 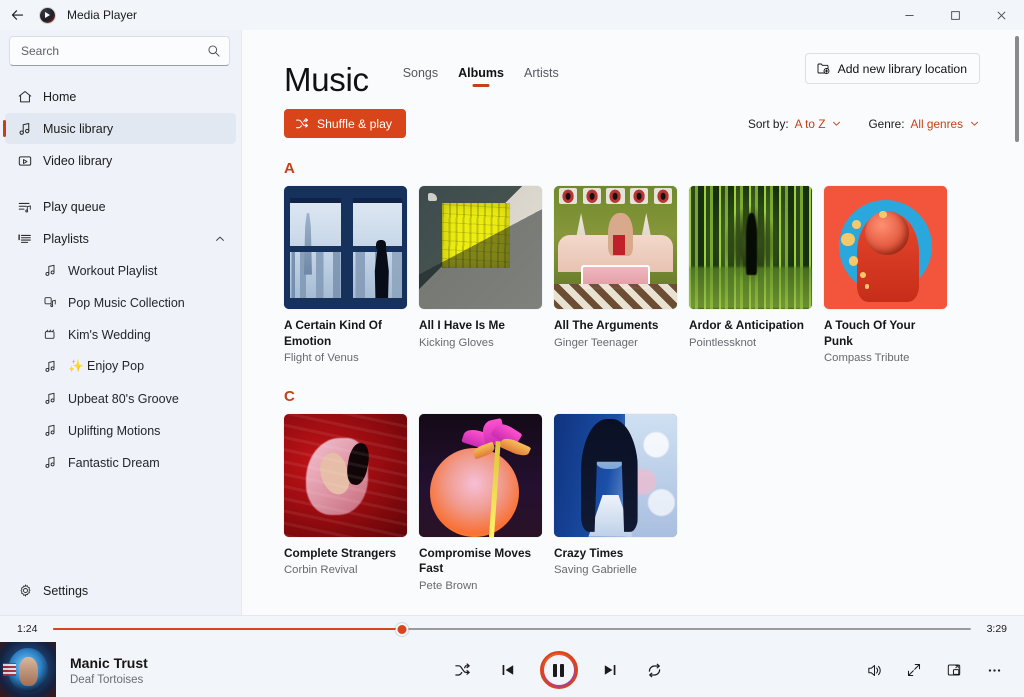 What do you see at coordinates (402, 629) in the screenshot?
I see `seek-thumb` at bounding box center [402, 629].